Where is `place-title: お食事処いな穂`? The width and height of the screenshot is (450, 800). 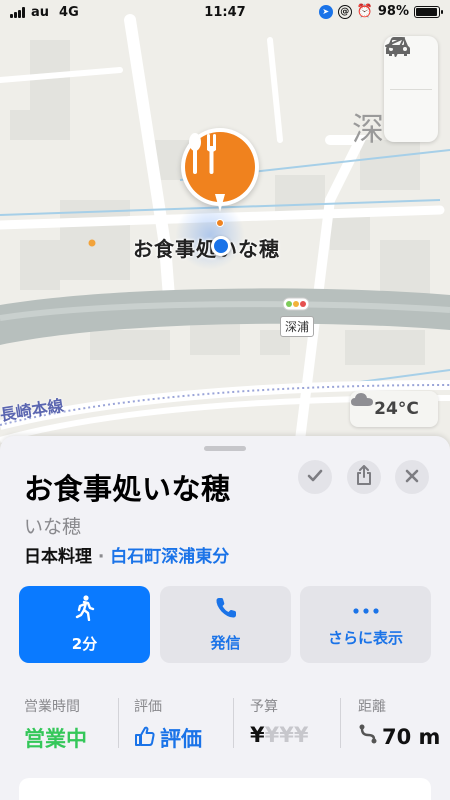 place-title: お食事処いな穂 is located at coordinates (127, 489).